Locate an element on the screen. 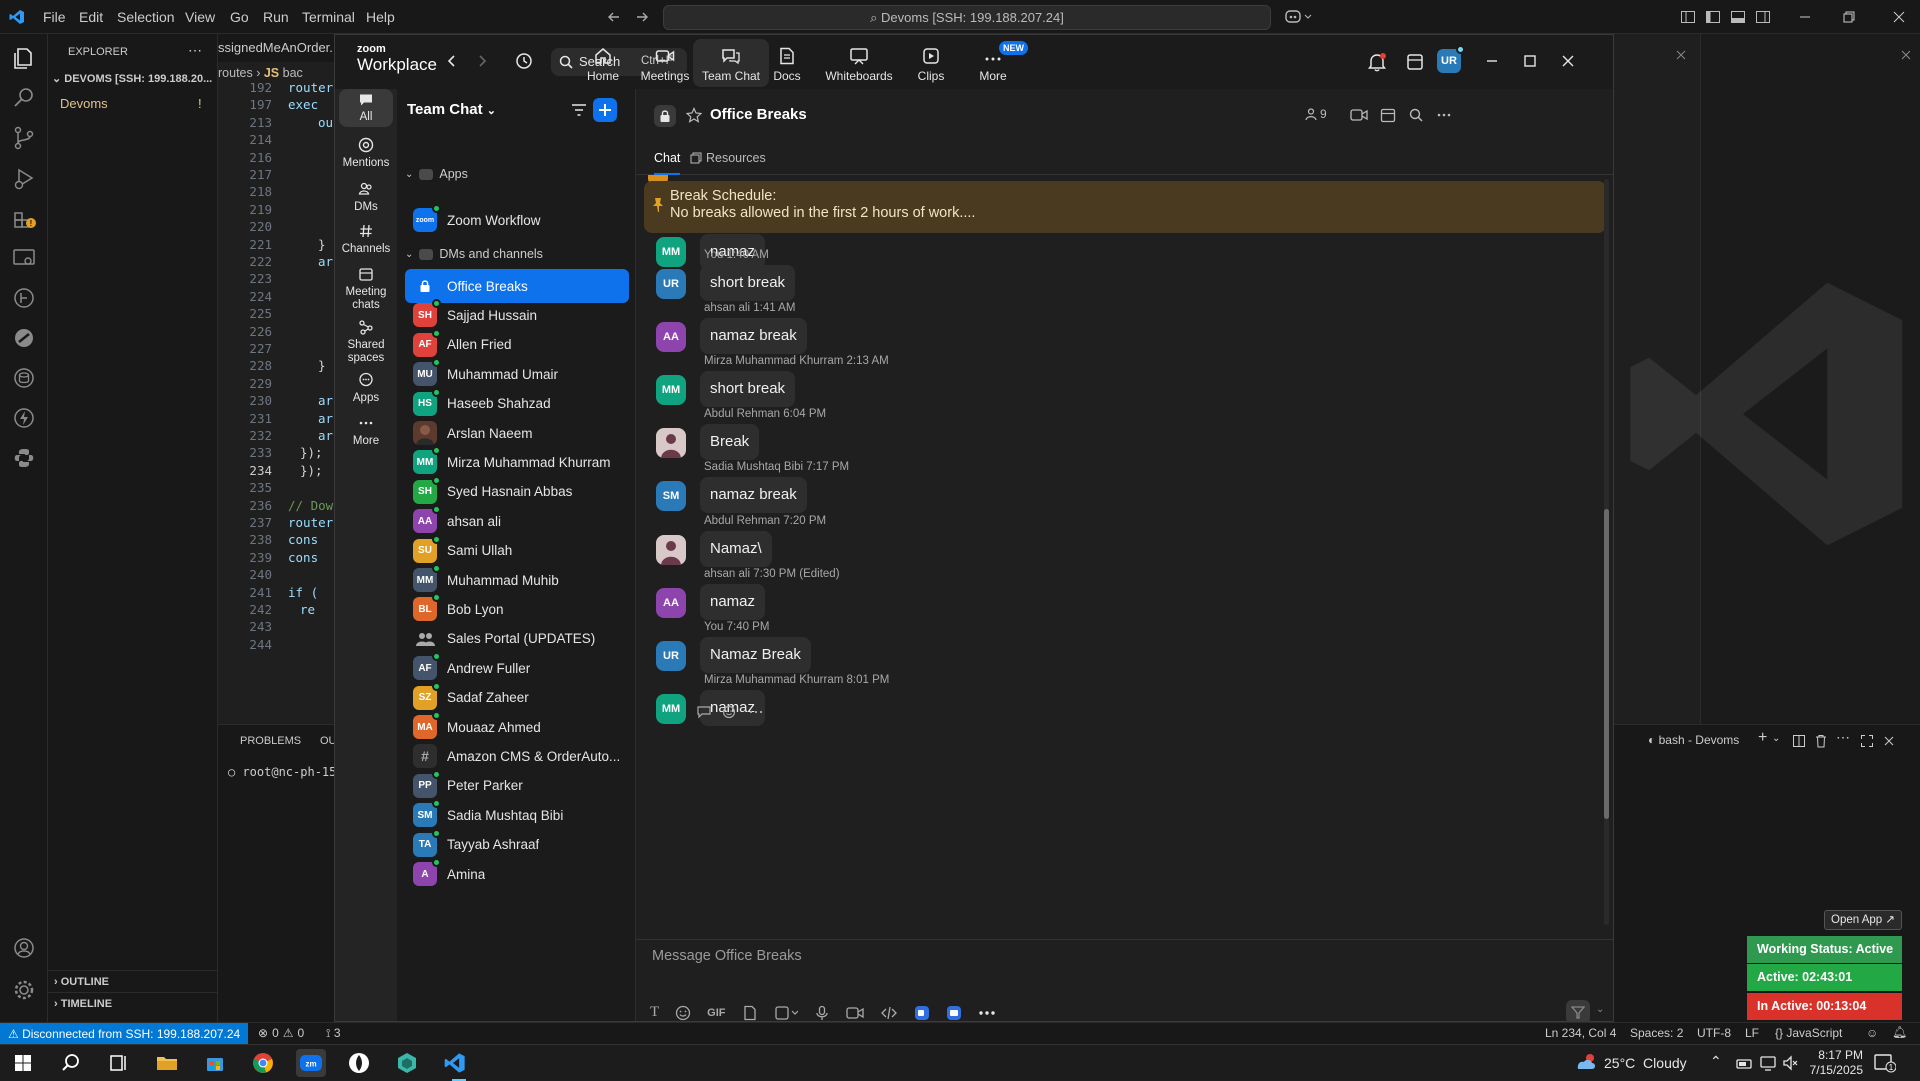  rail-shared-spaces: Shared spaces is located at coordinates (366, 342).